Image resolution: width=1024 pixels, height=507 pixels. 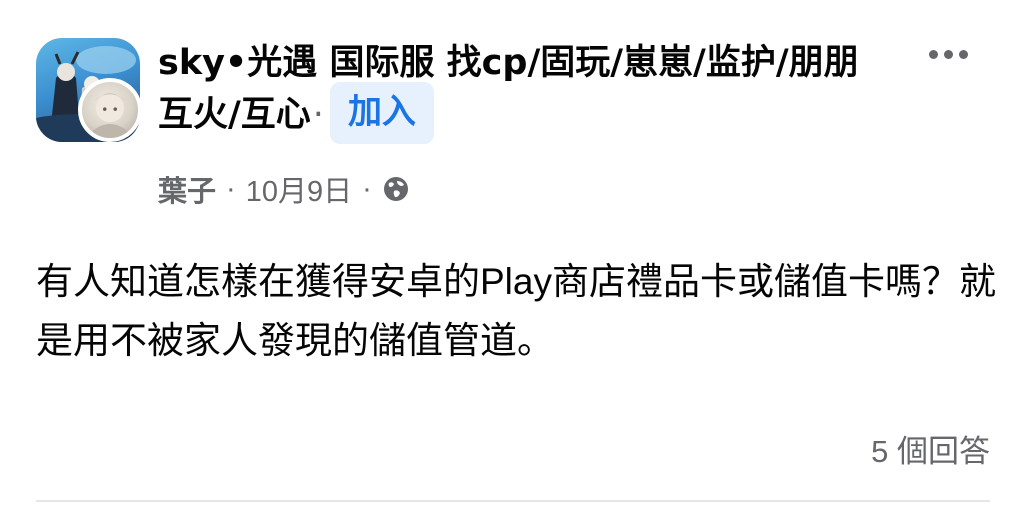 What do you see at coordinates (299, 189) in the screenshot?
I see `post-date: 10月9日` at bounding box center [299, 189].